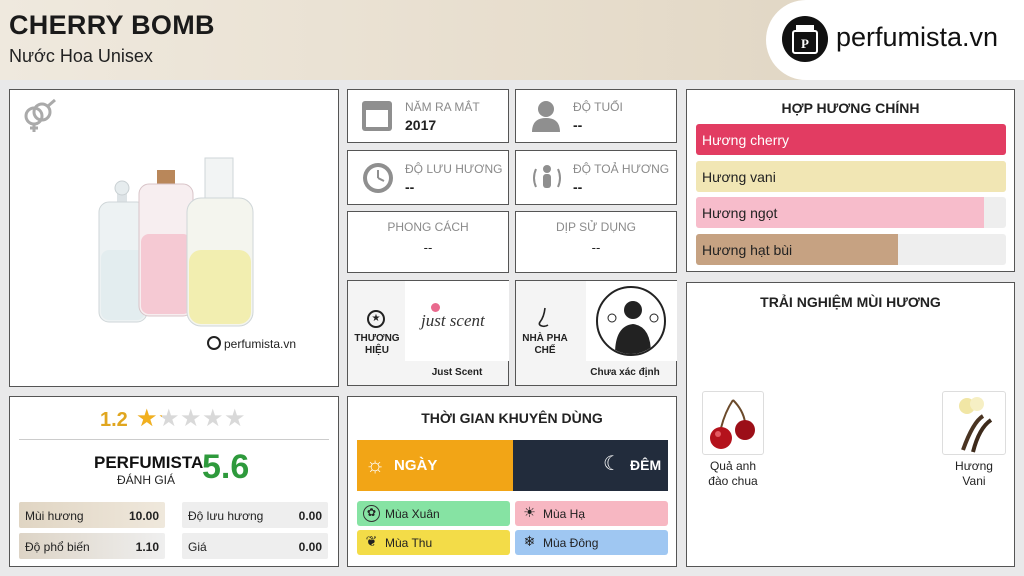  Describe the element at coordinates (143, 516) in the screenshot. I see `stat-scent-value: 10.00` at that location.